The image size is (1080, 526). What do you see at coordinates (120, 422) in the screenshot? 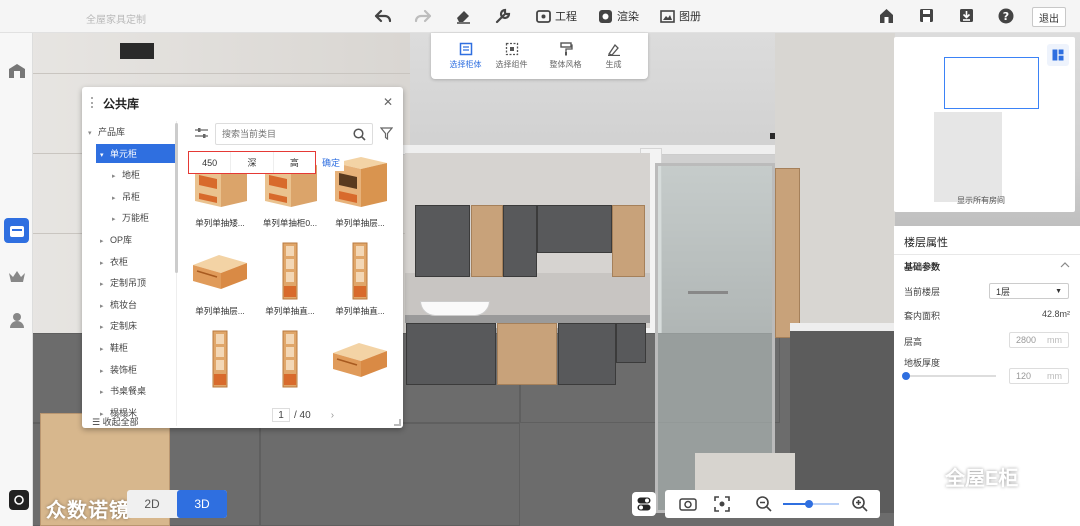
I see `collapse-all-label: 收起全部` at bounding box center [120, 422].